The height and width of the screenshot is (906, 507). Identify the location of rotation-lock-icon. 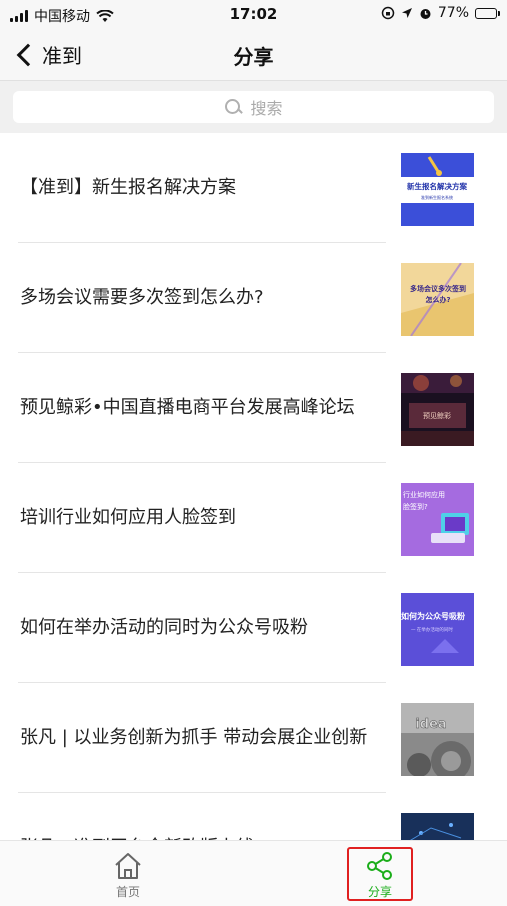
(388, 13).